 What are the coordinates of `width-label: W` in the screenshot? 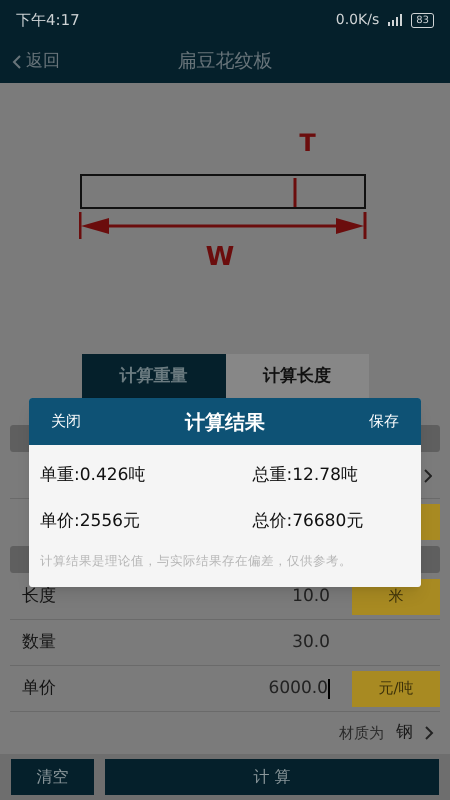 It's located at (220, 257).